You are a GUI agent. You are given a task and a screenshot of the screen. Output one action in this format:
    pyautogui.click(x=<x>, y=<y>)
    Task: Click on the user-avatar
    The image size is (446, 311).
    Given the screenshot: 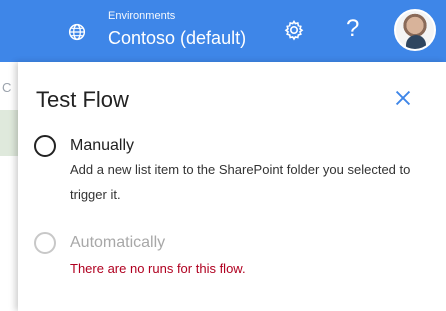 What is the action you would take?
    pyautogui.click(x=415, y=30)
    